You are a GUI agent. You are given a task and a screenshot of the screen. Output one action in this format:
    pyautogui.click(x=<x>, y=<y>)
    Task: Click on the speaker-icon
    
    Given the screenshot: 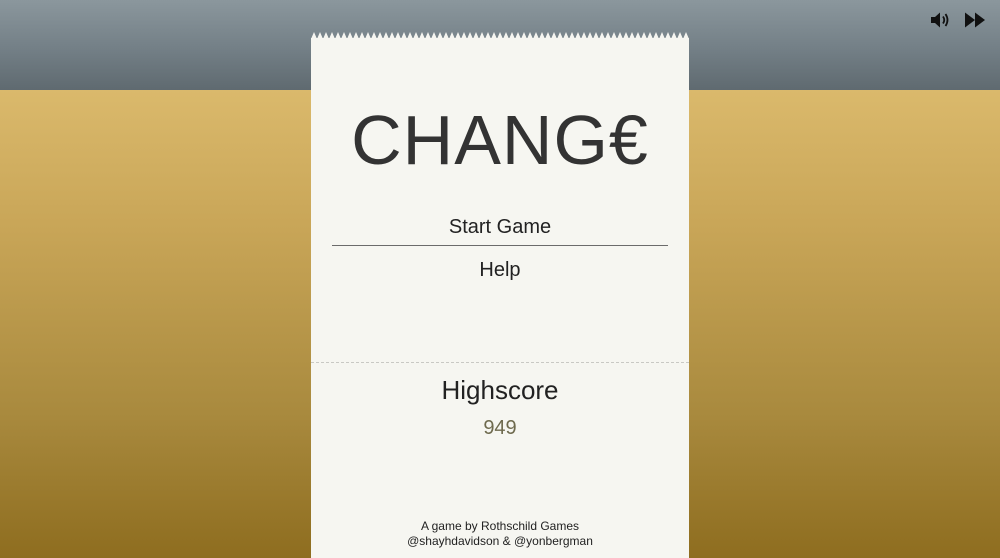 What is the action you would take?
    pyautogui.click(x=941, y=20)
    